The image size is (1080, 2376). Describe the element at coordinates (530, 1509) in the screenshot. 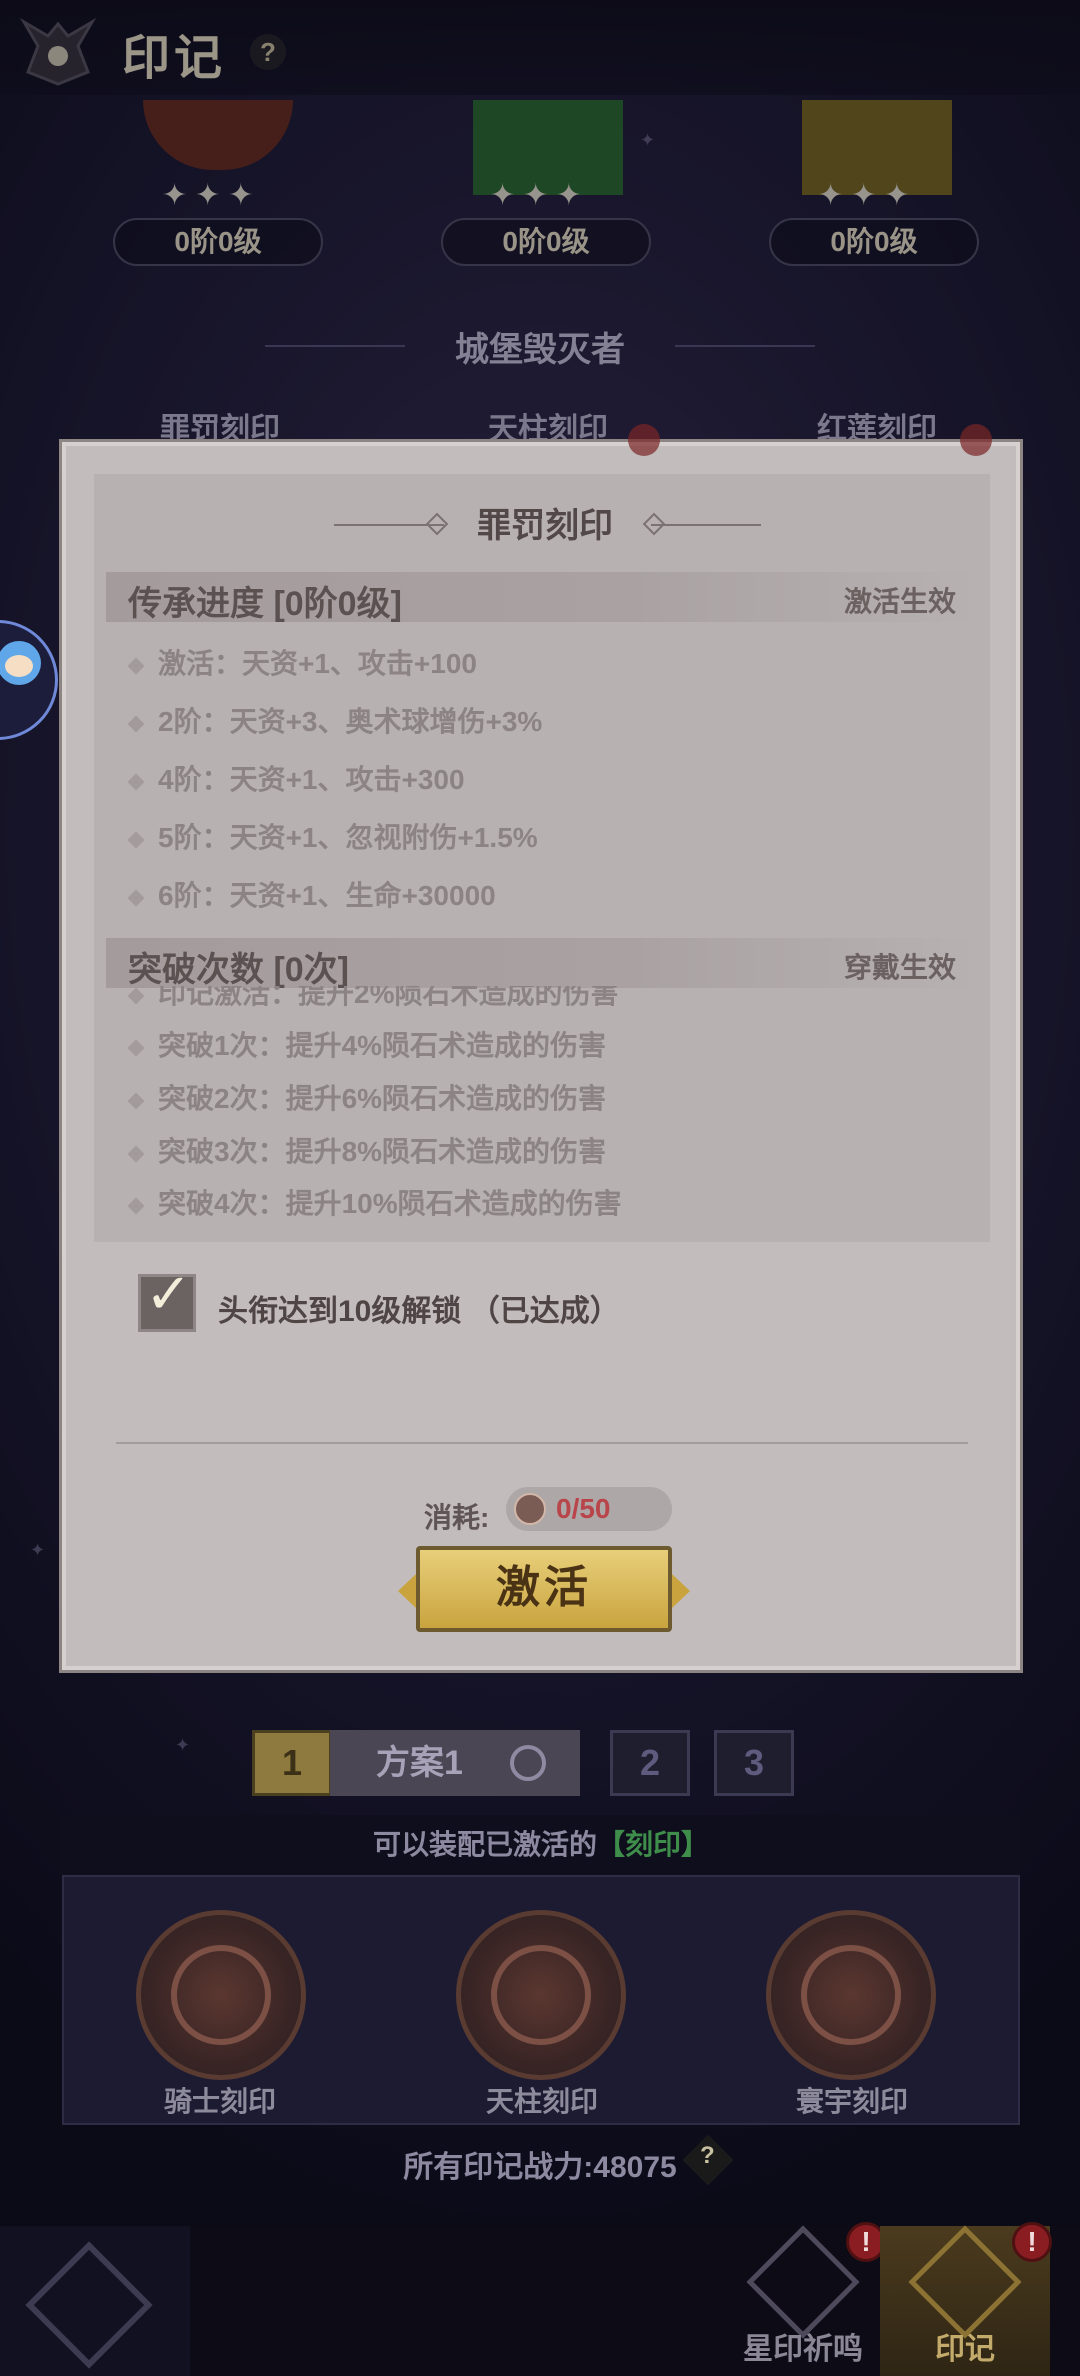

I see `seal-material-icon` at that location.